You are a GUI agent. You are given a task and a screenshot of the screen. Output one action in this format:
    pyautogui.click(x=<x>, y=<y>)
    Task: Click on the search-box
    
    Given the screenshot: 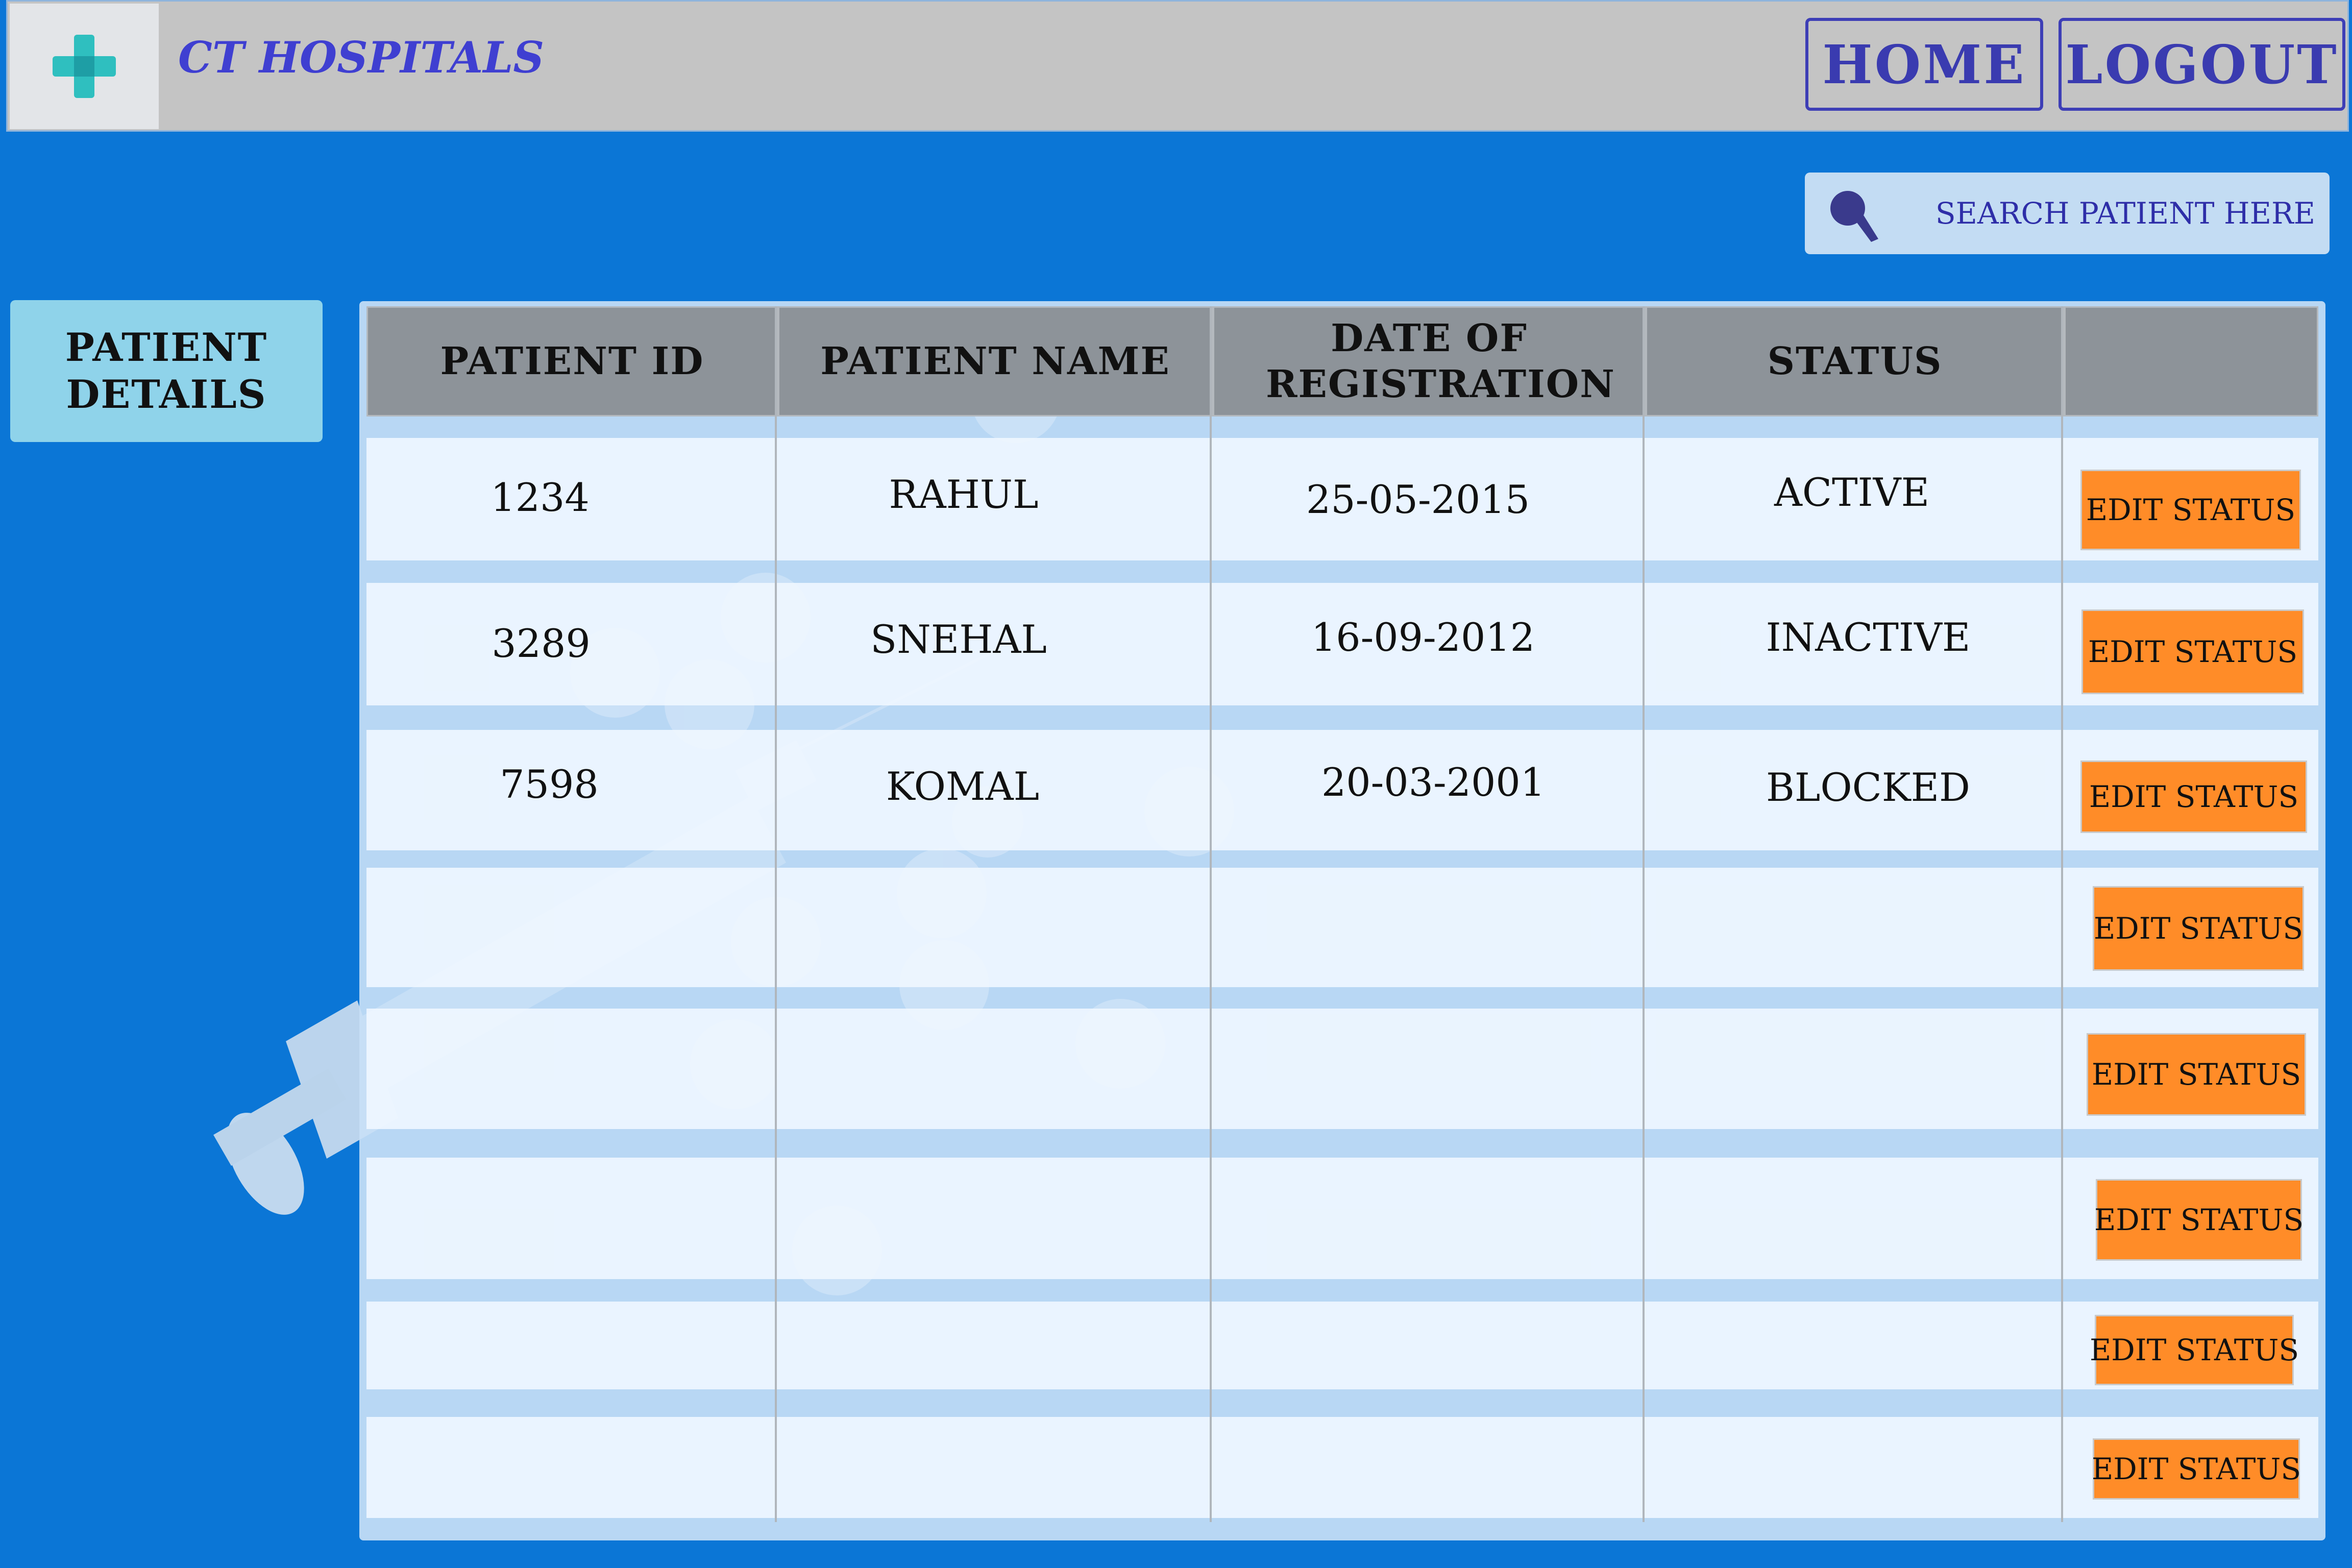 What is the action you would take?
    pyautogui.click(x=2067, y=213)
    